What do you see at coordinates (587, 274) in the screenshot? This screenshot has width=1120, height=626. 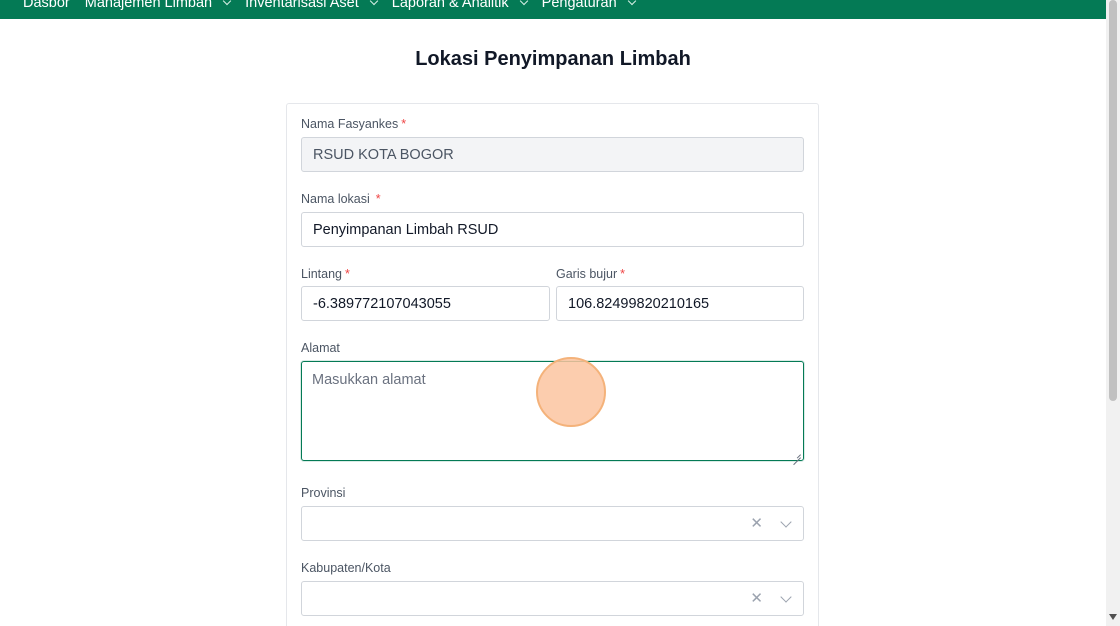 I see `longitude-label-text: Garis bujur` at bounding box center [587, 274].